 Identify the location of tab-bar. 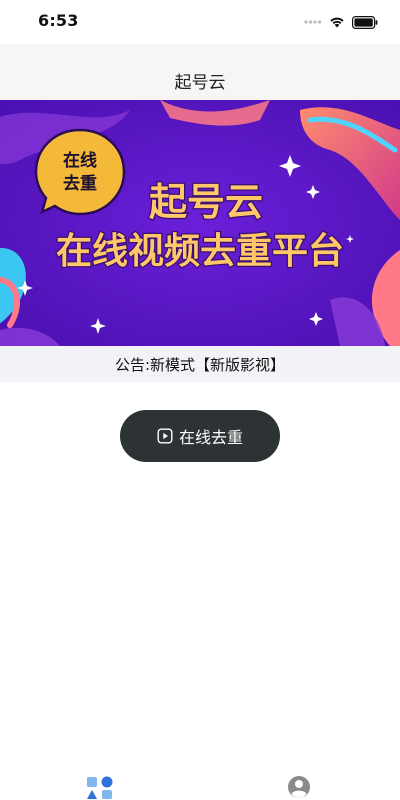
(200, 780).